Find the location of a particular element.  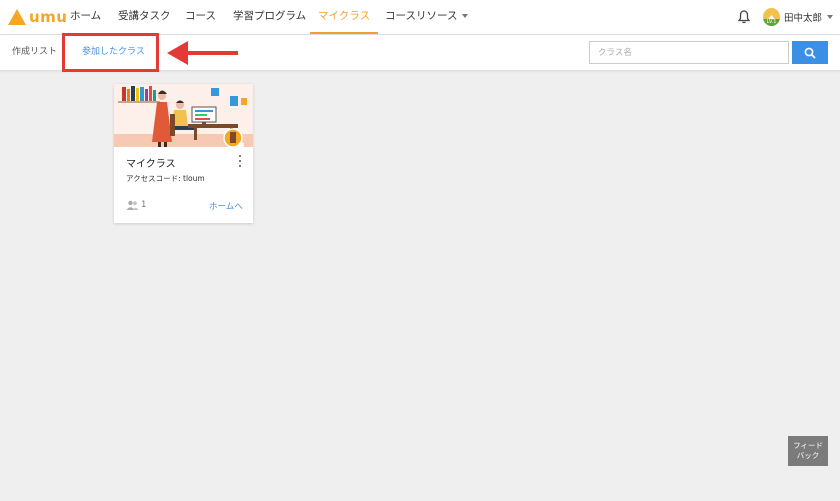

class-cover-image is located at coordinates (183, 115).